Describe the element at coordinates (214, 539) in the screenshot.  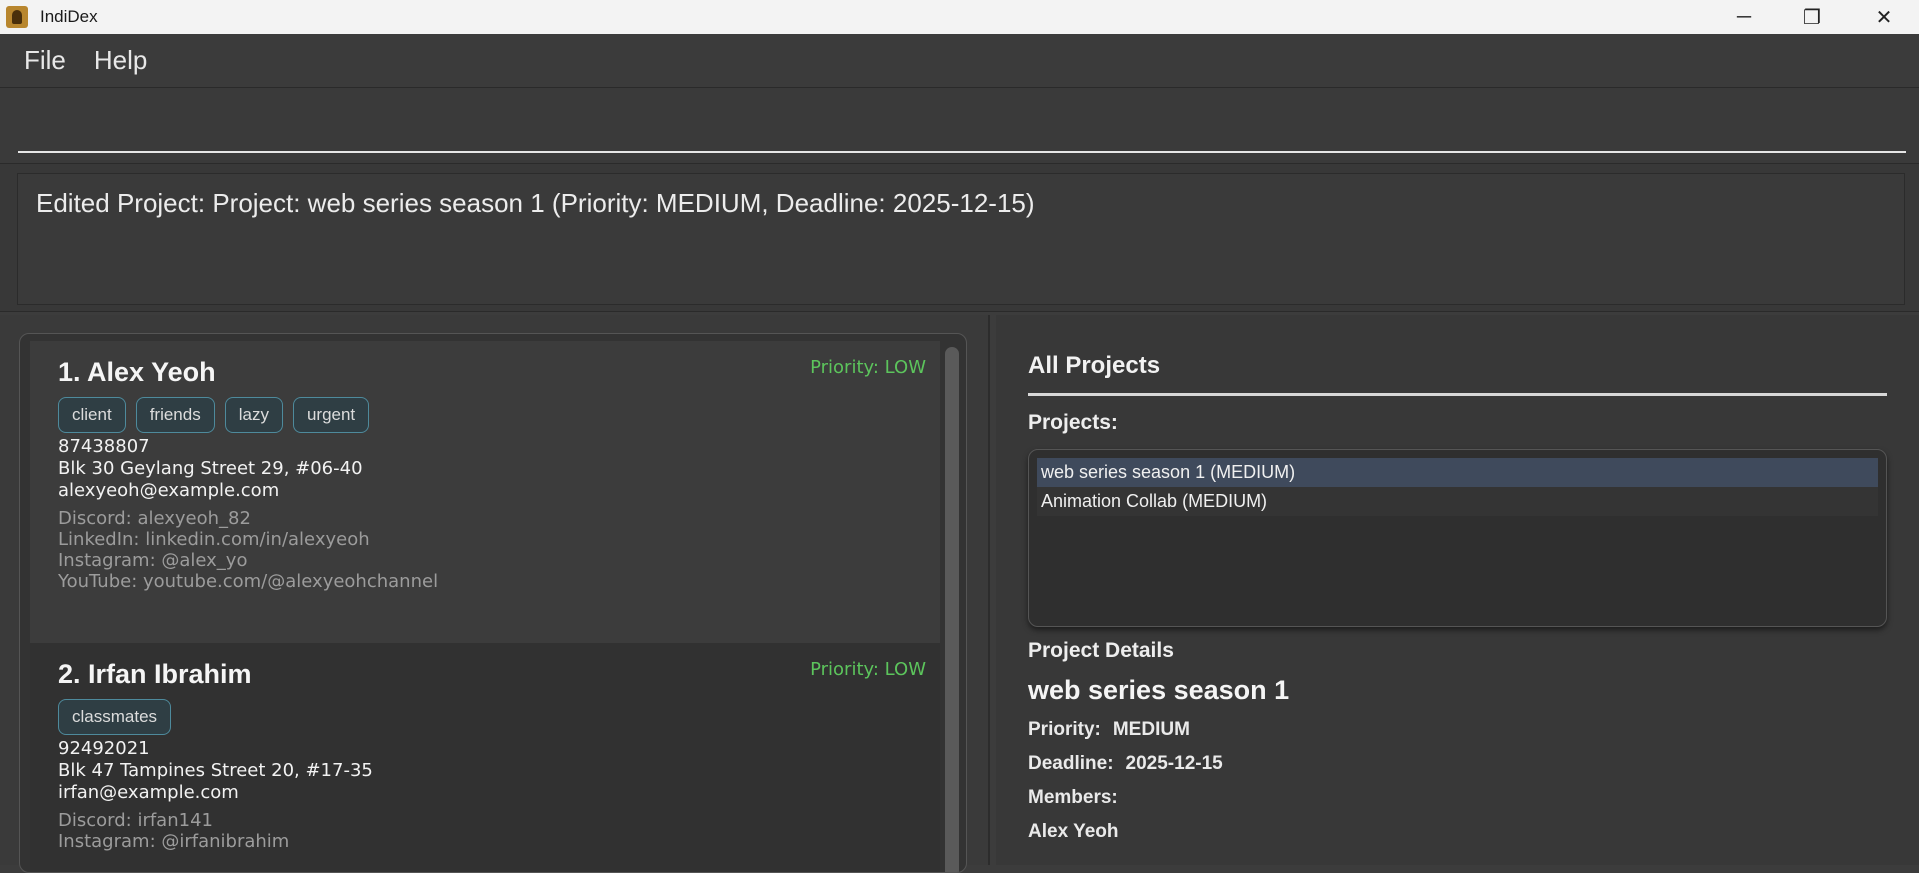
I see `person-linkedin: LinkedIn: linkedin.com/in/alexyeoh` at that location.